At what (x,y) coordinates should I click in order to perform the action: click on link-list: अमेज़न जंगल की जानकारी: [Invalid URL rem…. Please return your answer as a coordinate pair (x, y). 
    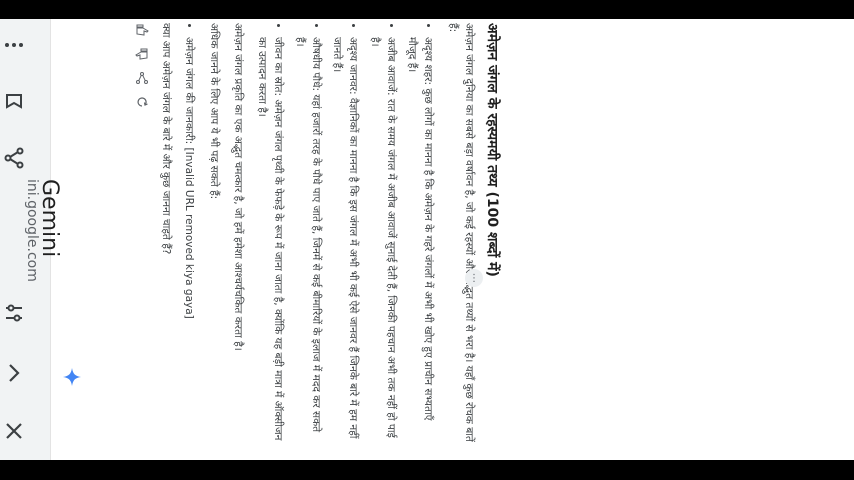
    Looking at the image, I should click on (189, 233).